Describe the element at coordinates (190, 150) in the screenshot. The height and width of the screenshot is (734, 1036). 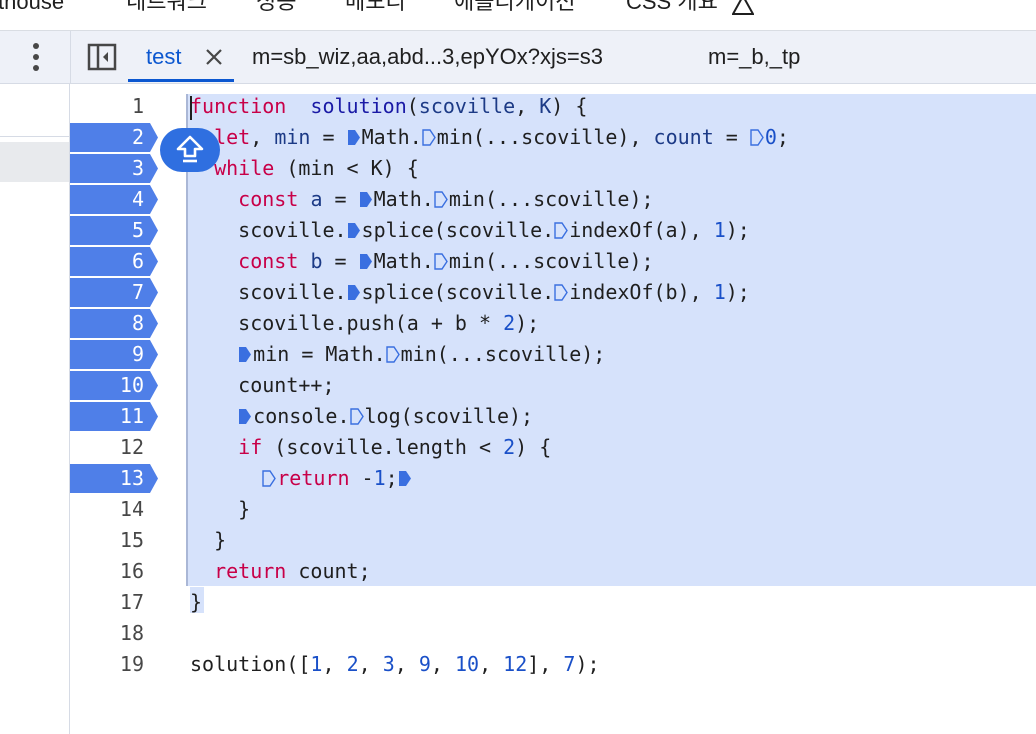
I see `step-out-icon` at that location.